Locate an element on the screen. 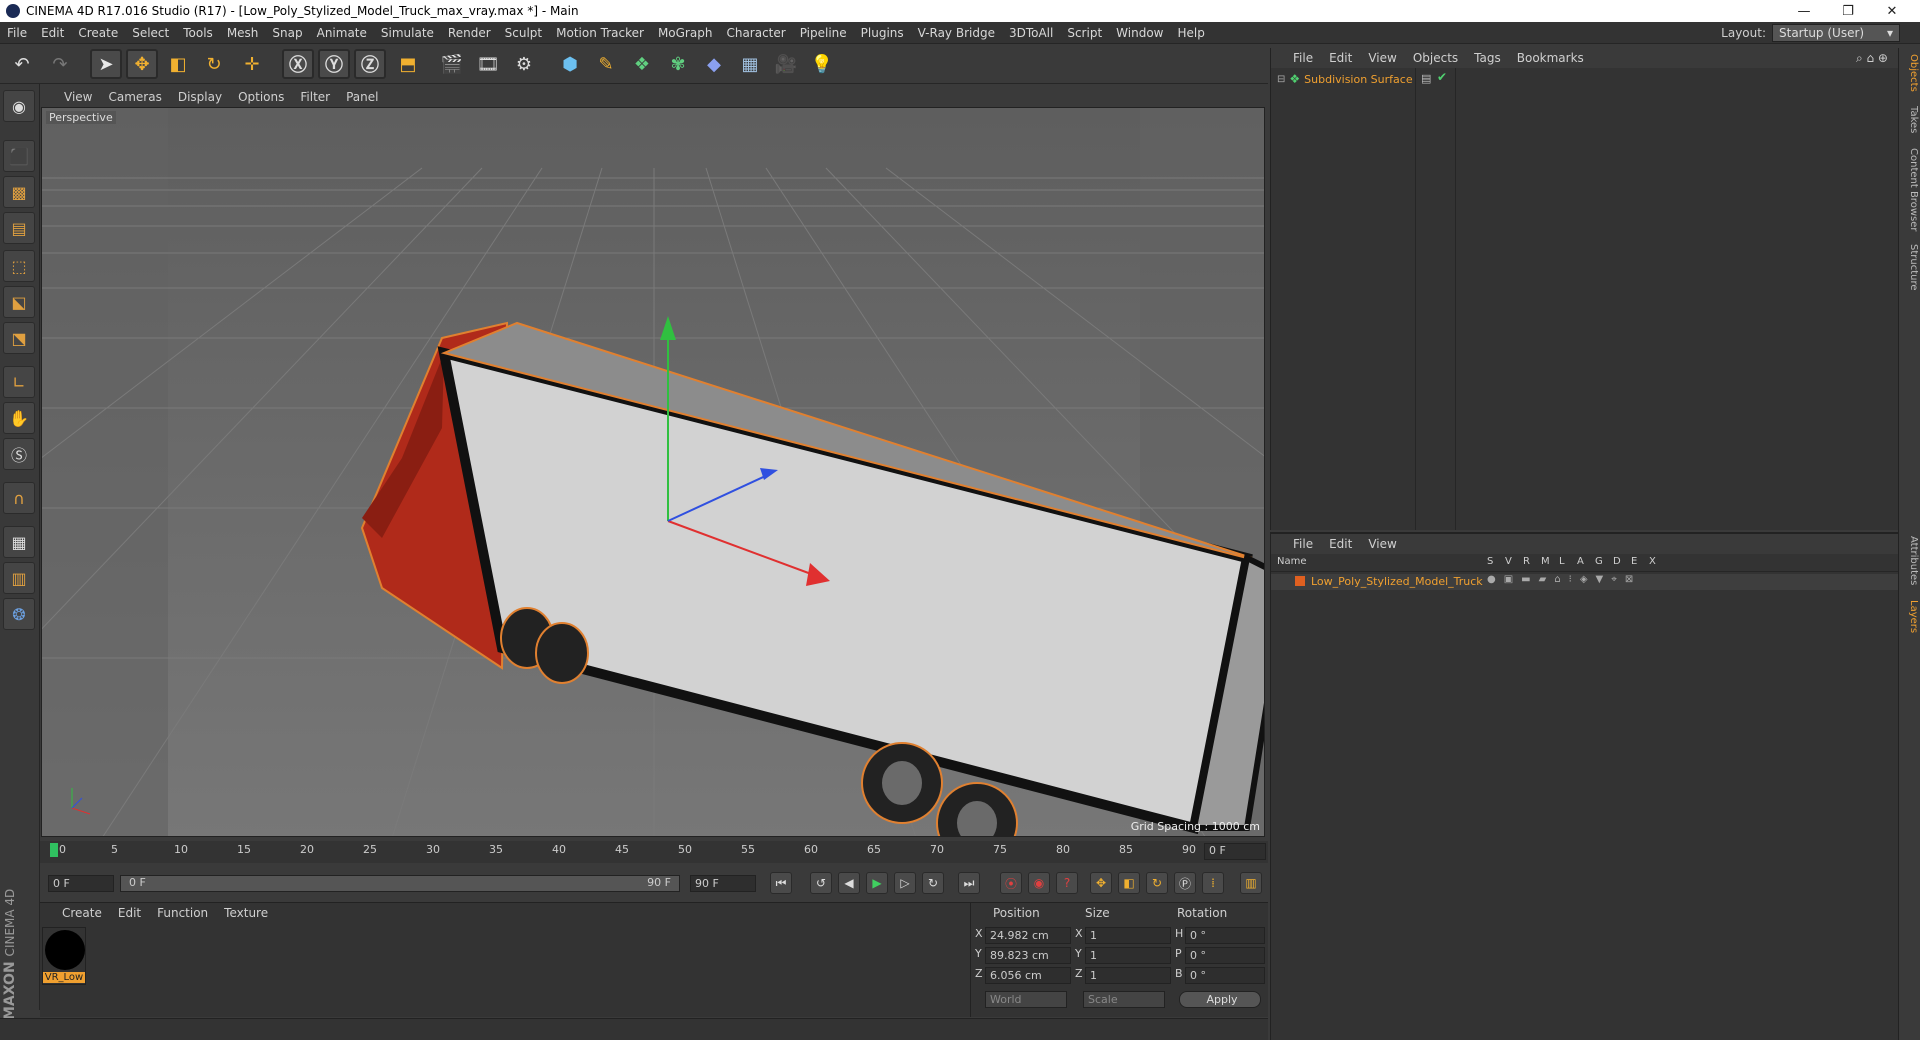  tab-takes: Takes is located at coordinates (1910, 119).